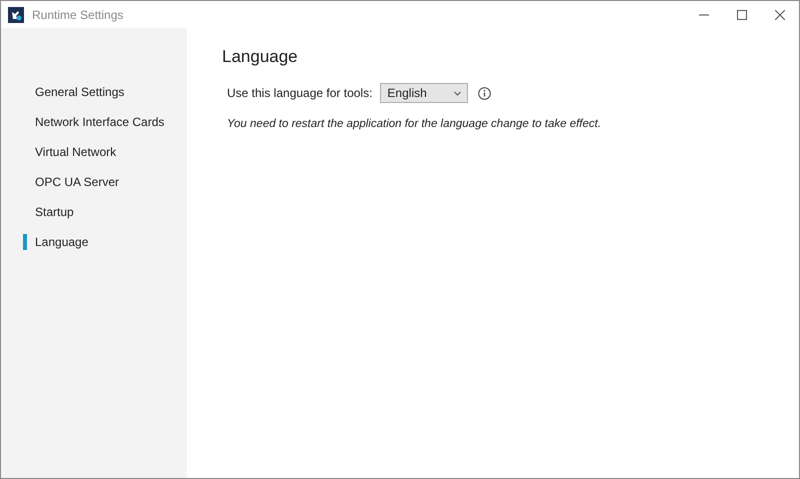 This screenshot has height=479, width=800. What do you see at coordinates (73, 92) in the screenshot?
I see `sidebar-item: General Settings` at bounding box center [73, 92].